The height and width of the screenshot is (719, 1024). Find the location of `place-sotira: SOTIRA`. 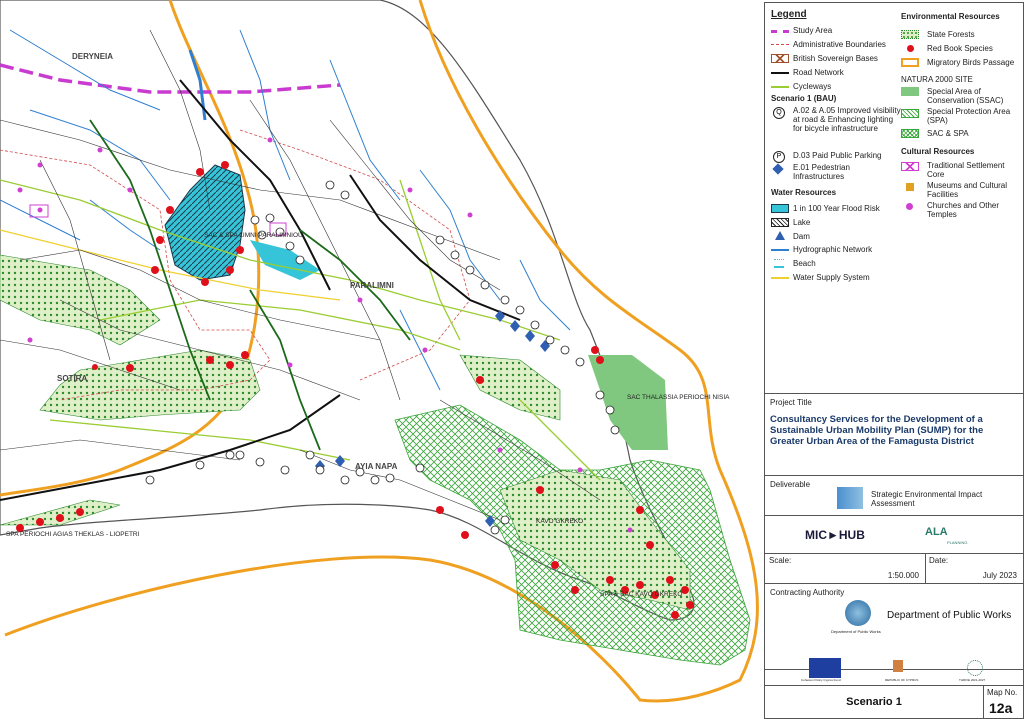

place-sotira: SOTIRA is located at coordinates (72, 378).